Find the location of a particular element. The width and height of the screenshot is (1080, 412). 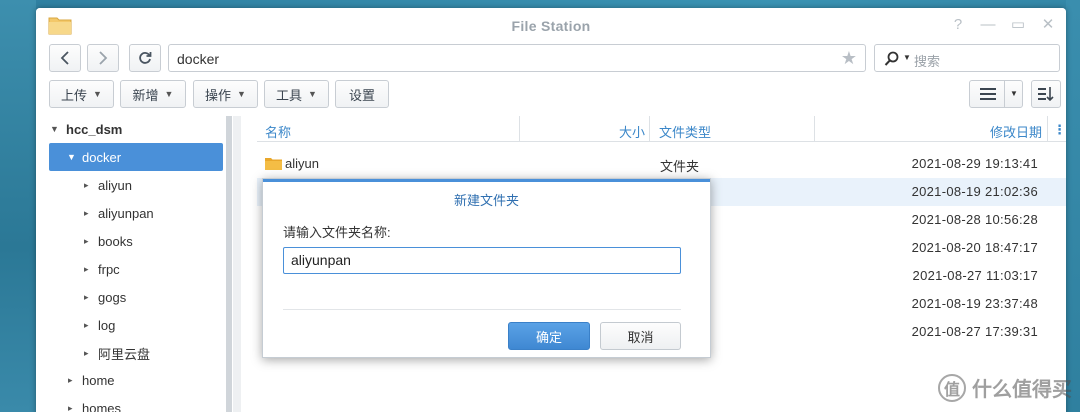

window-title: File Station is located at coordinates (551, 26).